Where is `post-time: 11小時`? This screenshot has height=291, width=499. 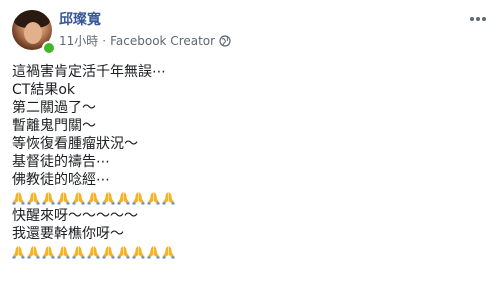
post-time: 11小時 is located at coordinates (78, 41).